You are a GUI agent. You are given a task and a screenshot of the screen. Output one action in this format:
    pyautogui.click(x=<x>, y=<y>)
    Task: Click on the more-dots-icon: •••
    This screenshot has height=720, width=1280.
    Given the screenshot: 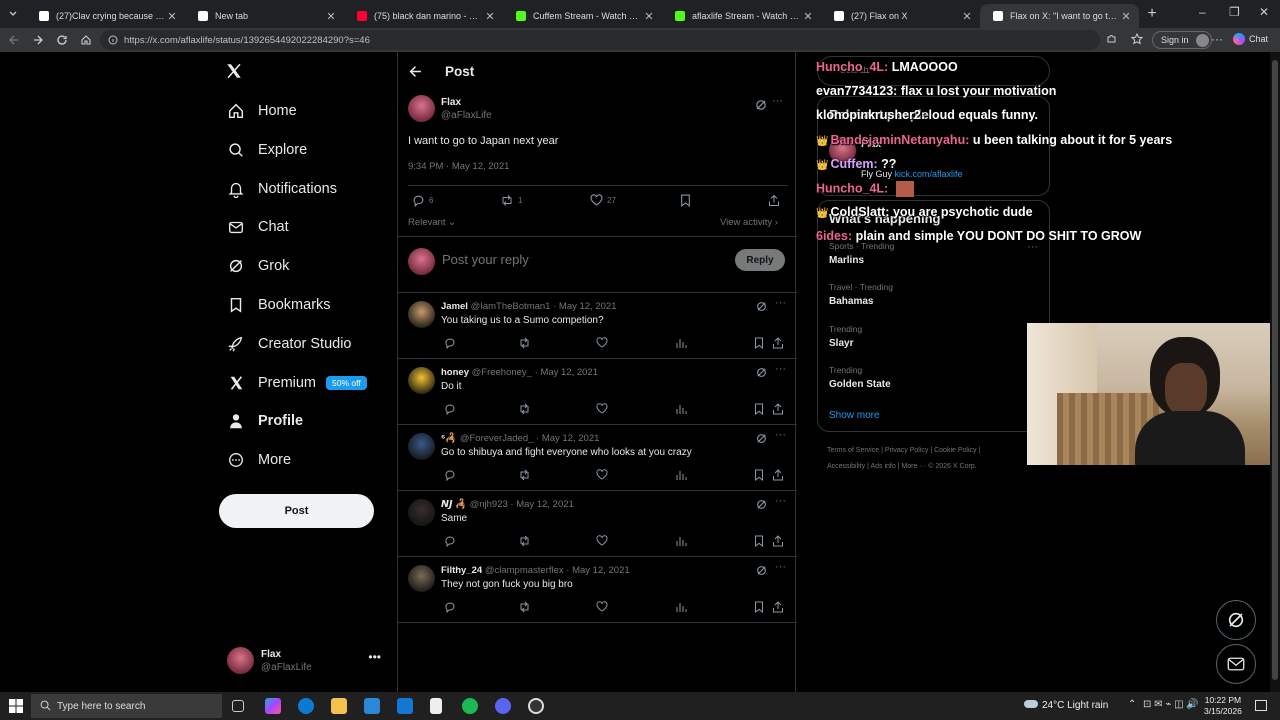 What is the action you would take?
    pyautogui.click(x=374, y=657)
    